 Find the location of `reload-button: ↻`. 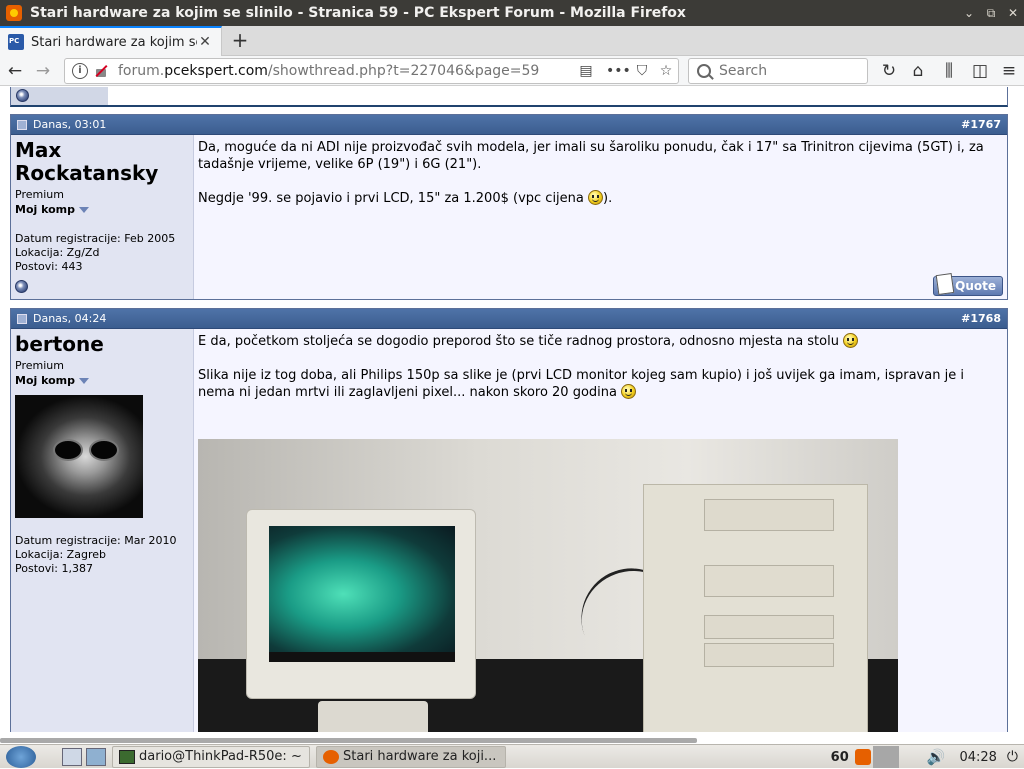

reload-button: ↻ is located at coordinates (889, 71).